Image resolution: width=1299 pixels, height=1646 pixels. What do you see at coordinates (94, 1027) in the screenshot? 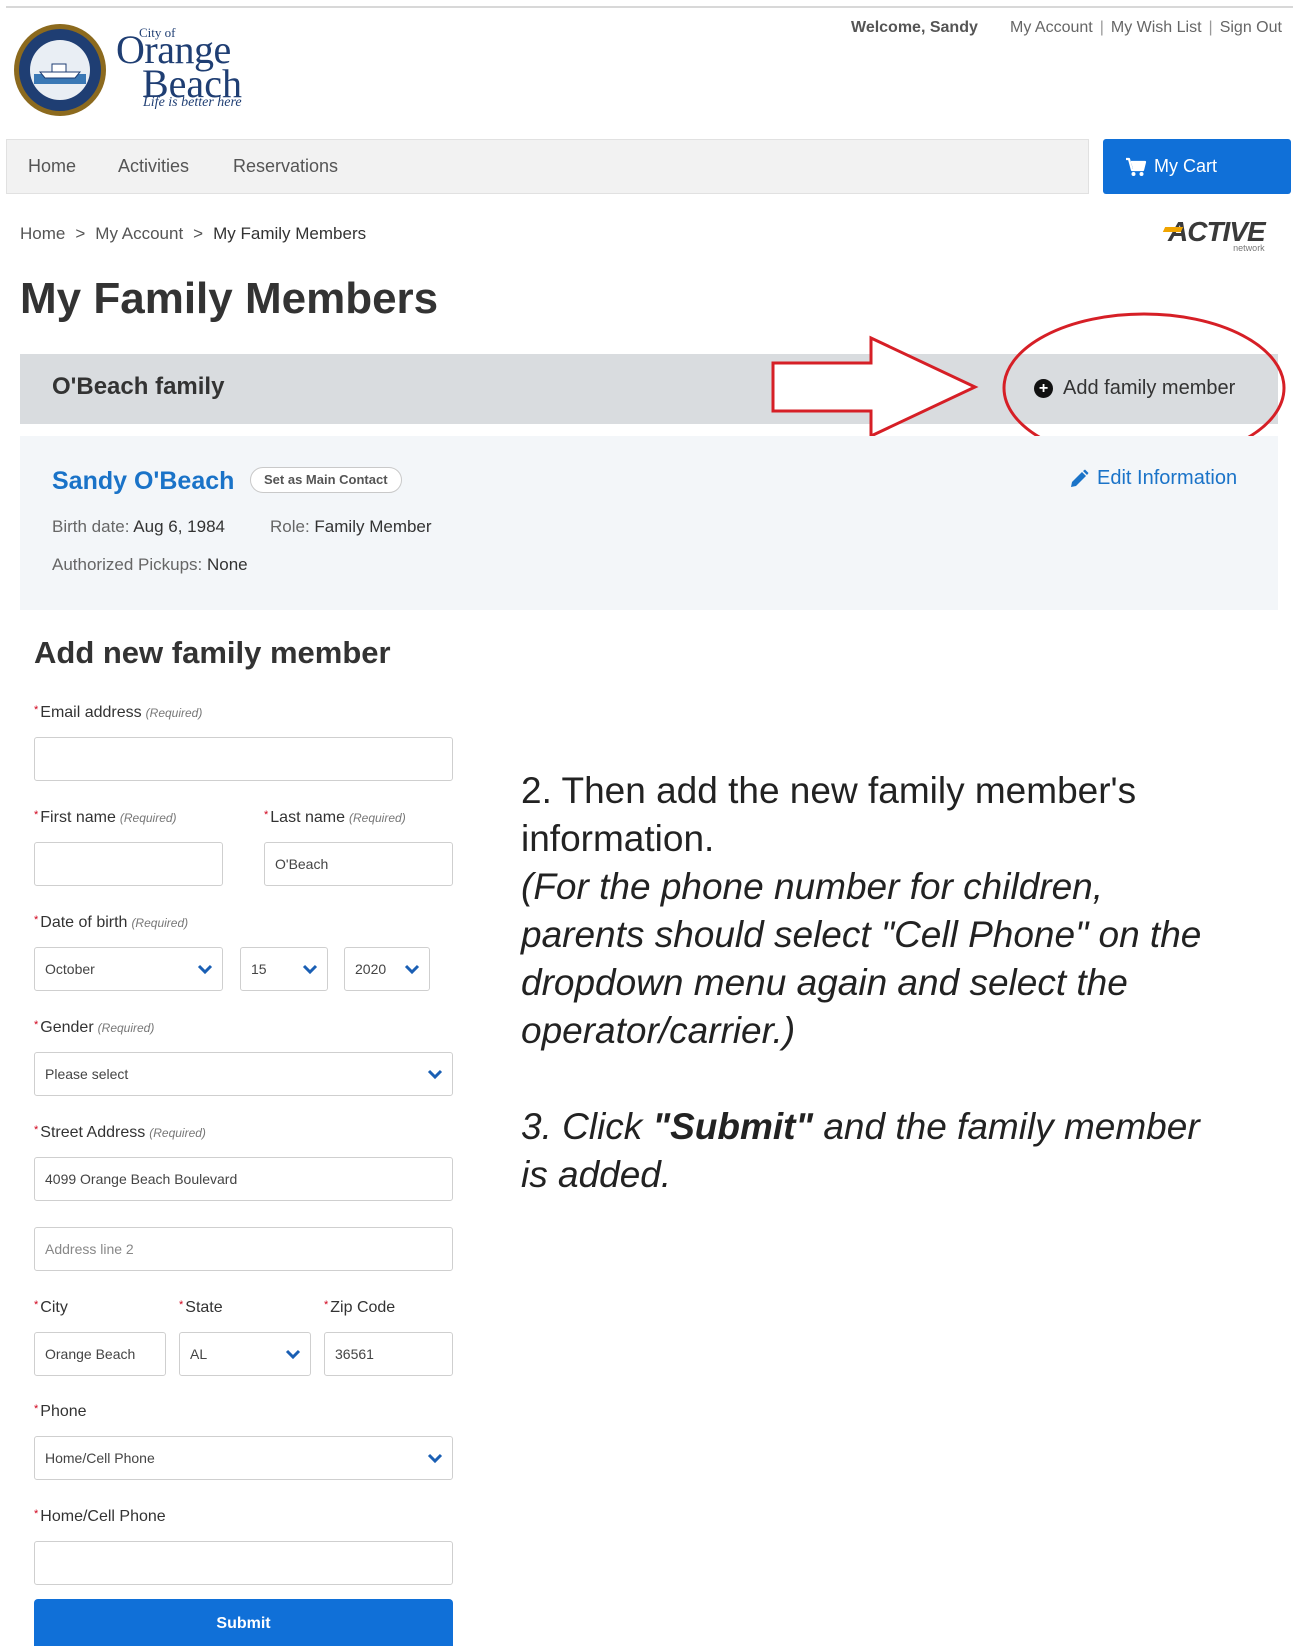
I see `gender-label: * Gender (Required)` at bounding box center [94, 1027].